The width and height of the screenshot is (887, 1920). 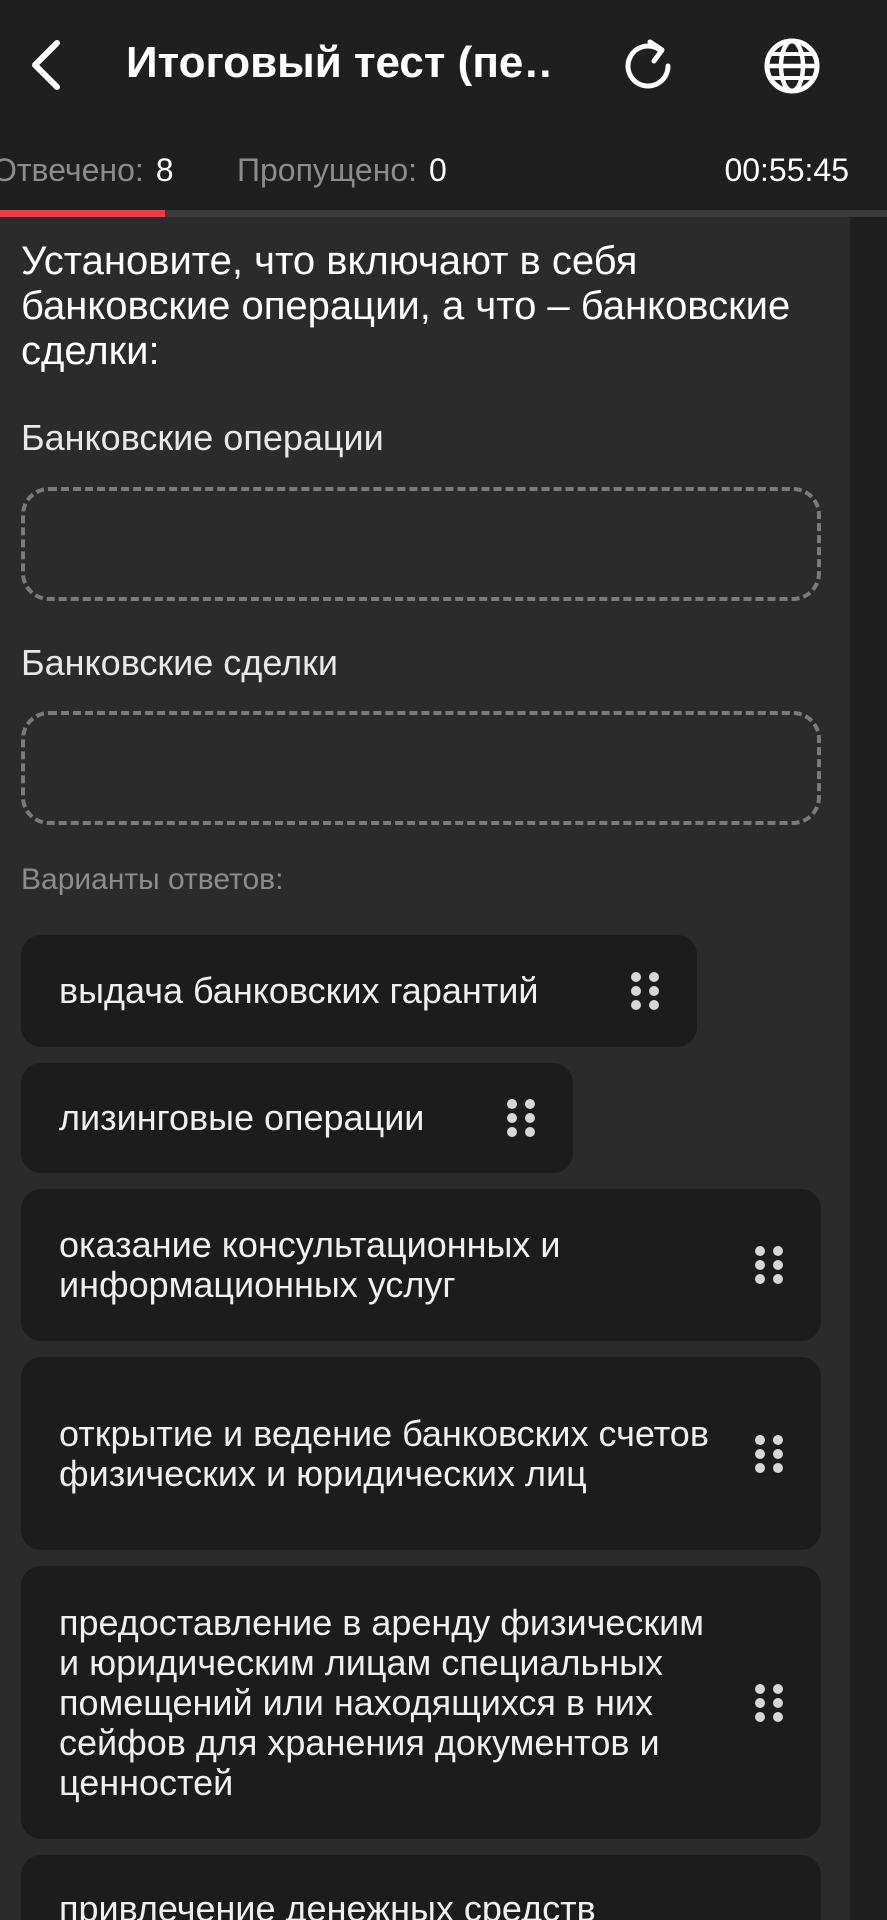 I want to click on category-label-operations: Банковские операции, so click(x=202, y=437).